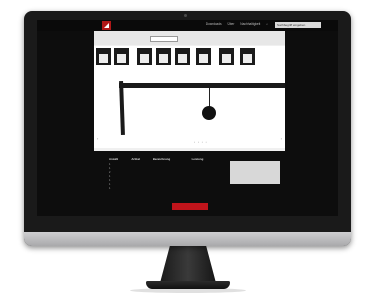 The width and height of the screenshot is (375, 297). I want to click on nav-item-ueber: Über, so click(230, 24).